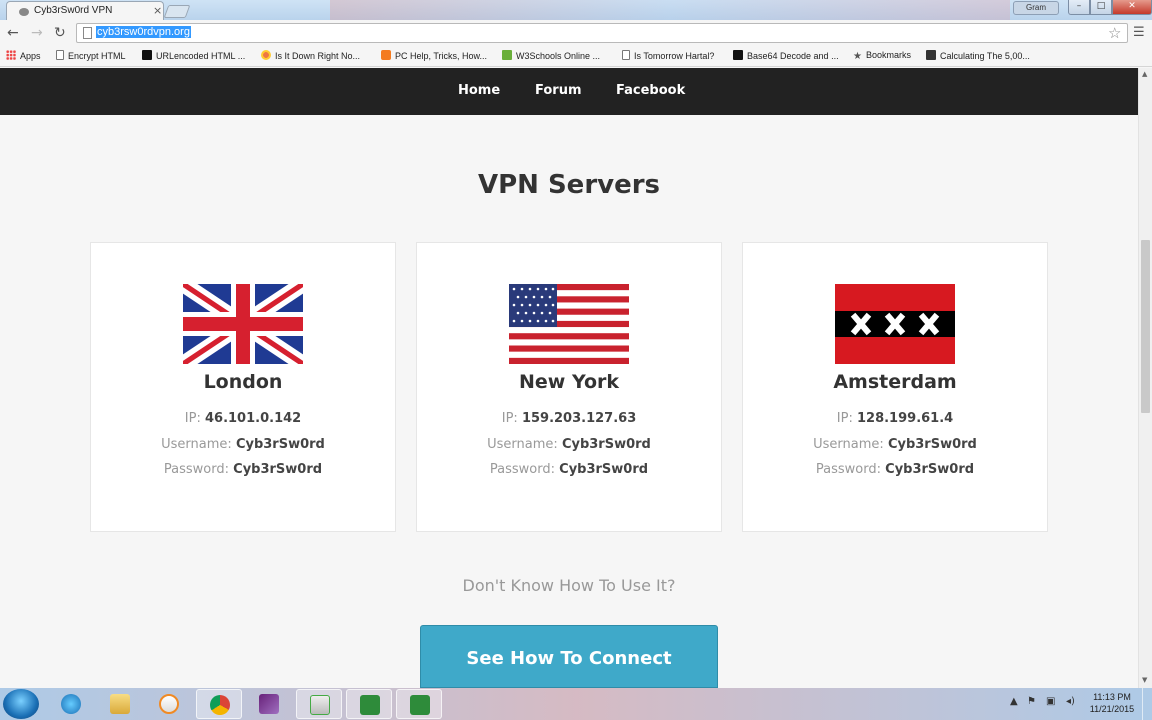 The width and height of the screenshot is (1152, 720). I want to click on clock-time: 11:13 PM, so click(1112, 697).